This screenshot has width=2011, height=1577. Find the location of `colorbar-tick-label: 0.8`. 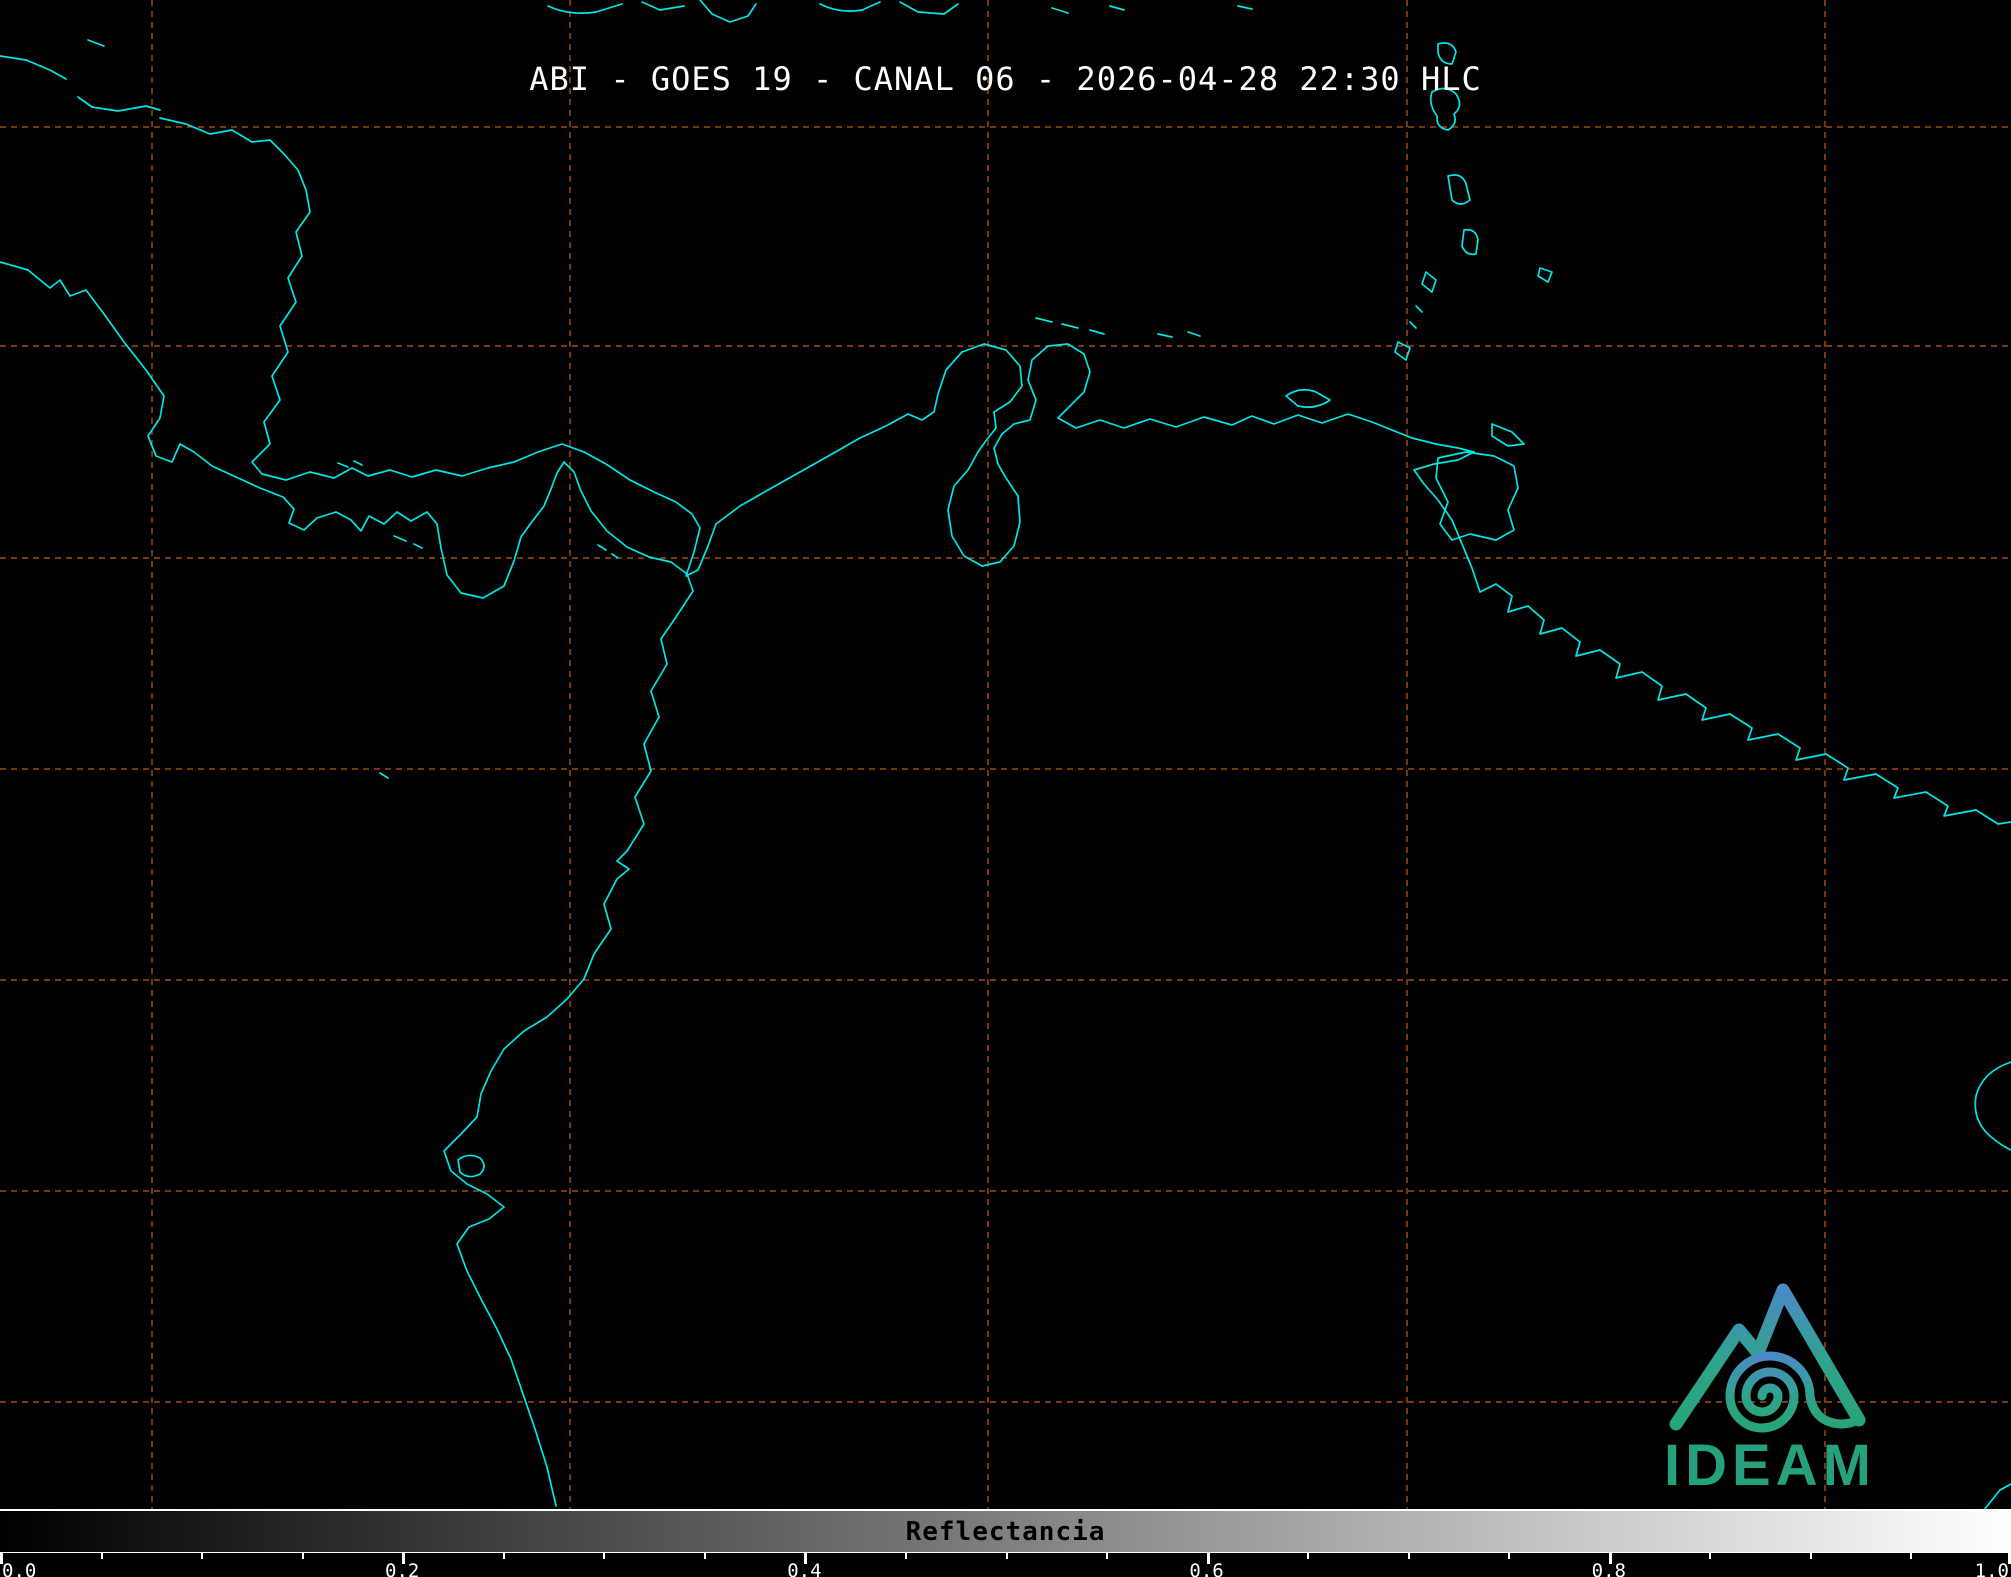

colorbar-tick-label: 0.8 is located at coordinates (1608, 1568).